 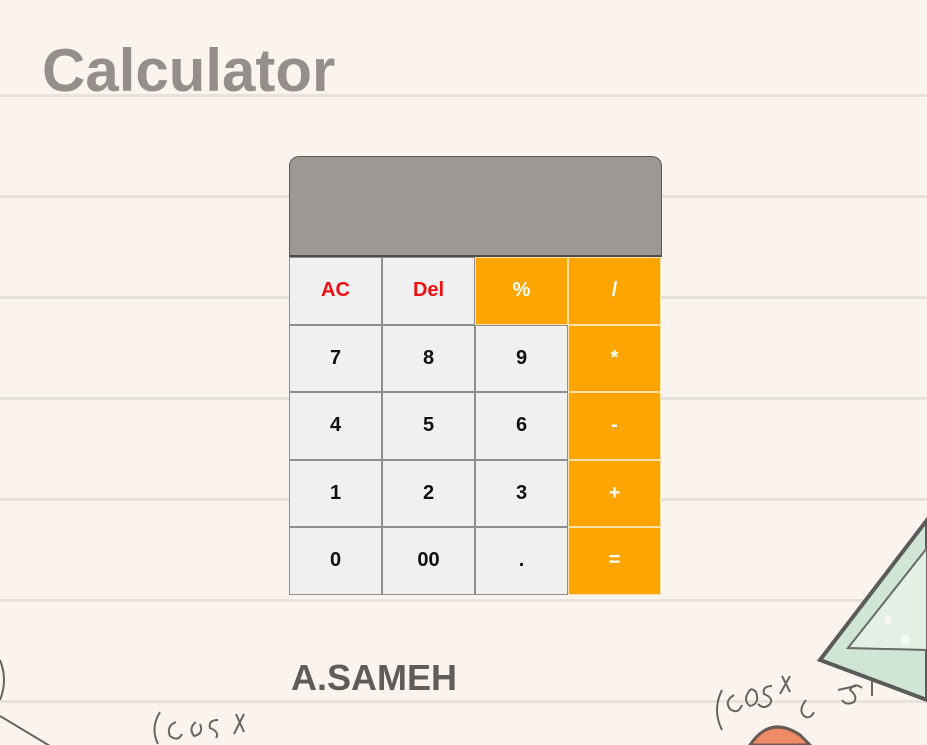 What do you see at coordinates (189, 70) in the screenshot?
I see `page-title: Calculator` at bounding box center [189, 70].